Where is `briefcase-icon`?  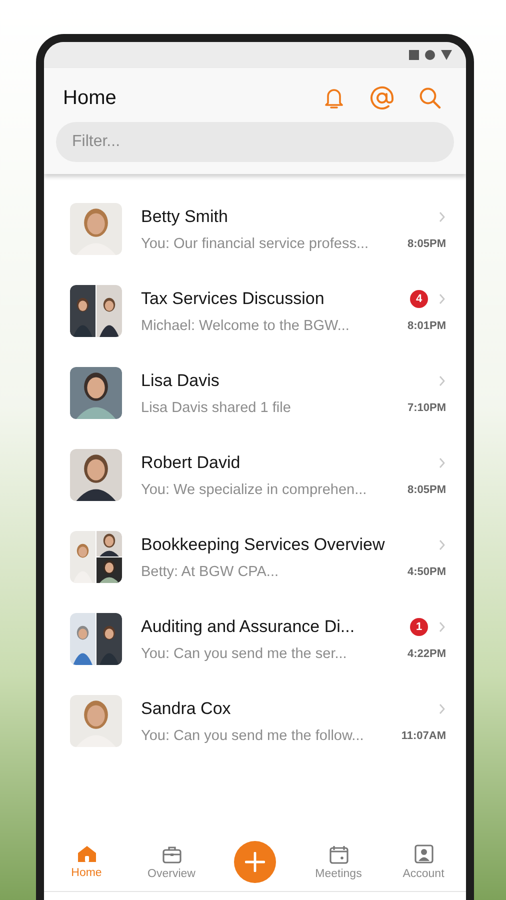 briefcase-icon is located at coordinates (172, 854).